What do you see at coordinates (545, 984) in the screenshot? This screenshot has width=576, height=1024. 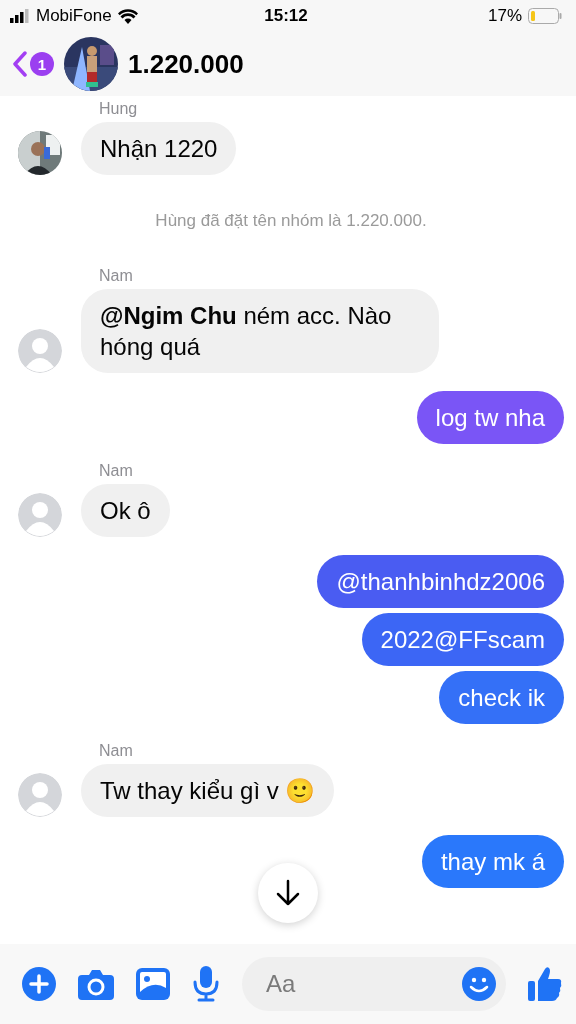 I see `like-button` at bounding box center [545, 984].